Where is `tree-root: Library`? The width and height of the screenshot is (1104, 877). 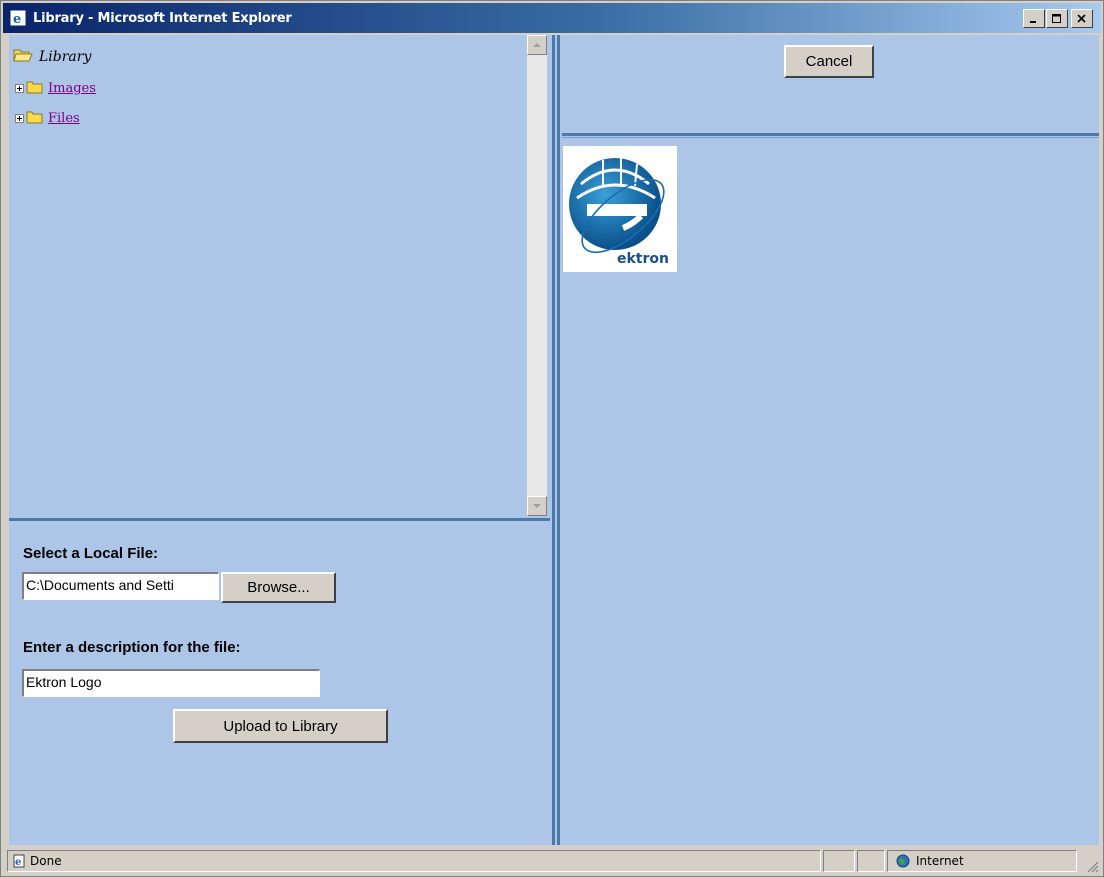
tree-root: Library is located at coordinates (52, 57).